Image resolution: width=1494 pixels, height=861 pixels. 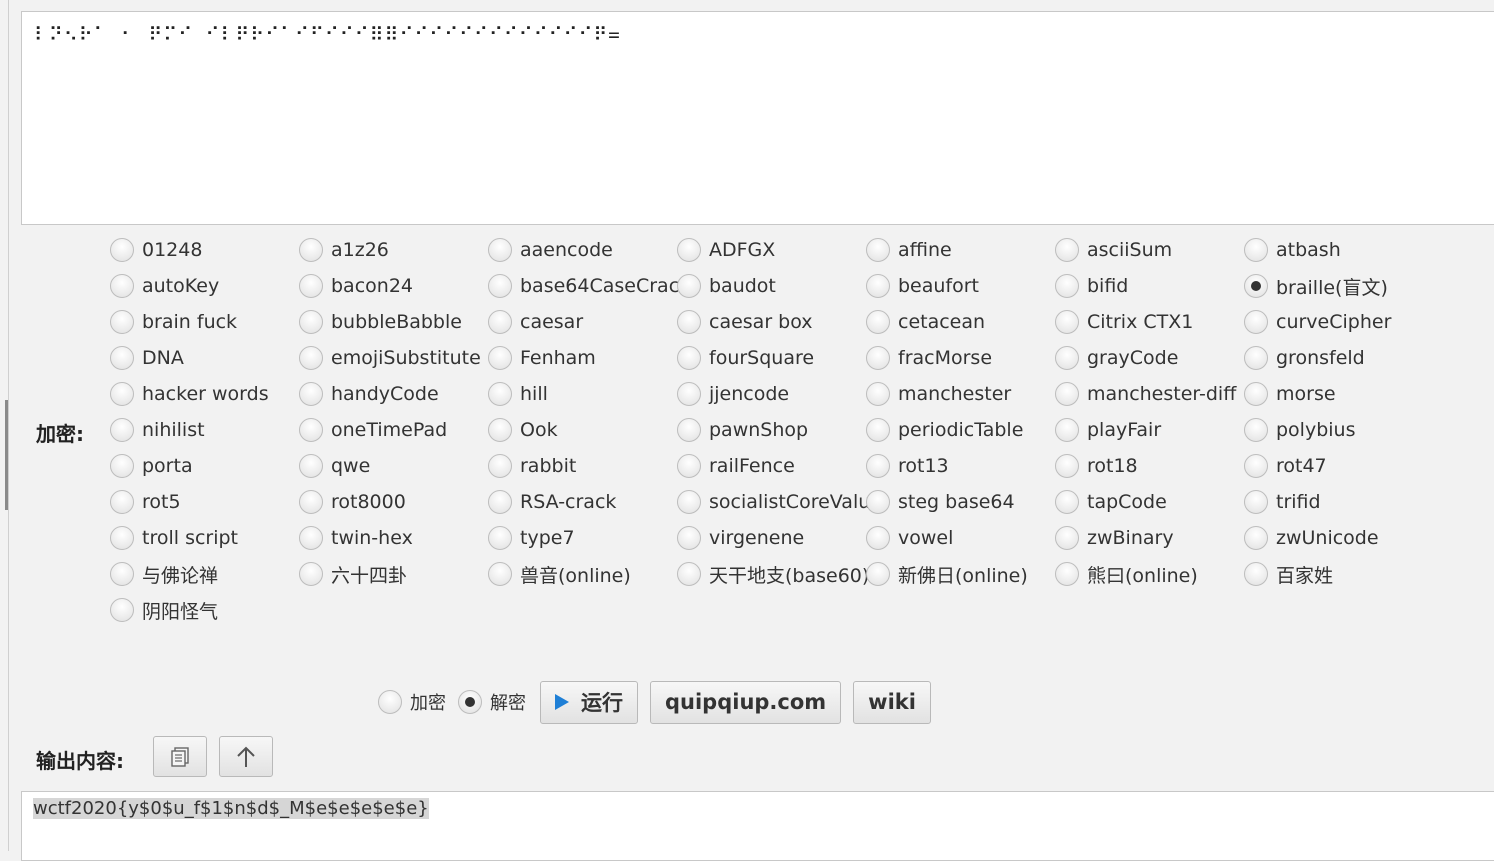 I want to click on algorithm-radio-option: curveCipher, so click(x=1338, y=322).